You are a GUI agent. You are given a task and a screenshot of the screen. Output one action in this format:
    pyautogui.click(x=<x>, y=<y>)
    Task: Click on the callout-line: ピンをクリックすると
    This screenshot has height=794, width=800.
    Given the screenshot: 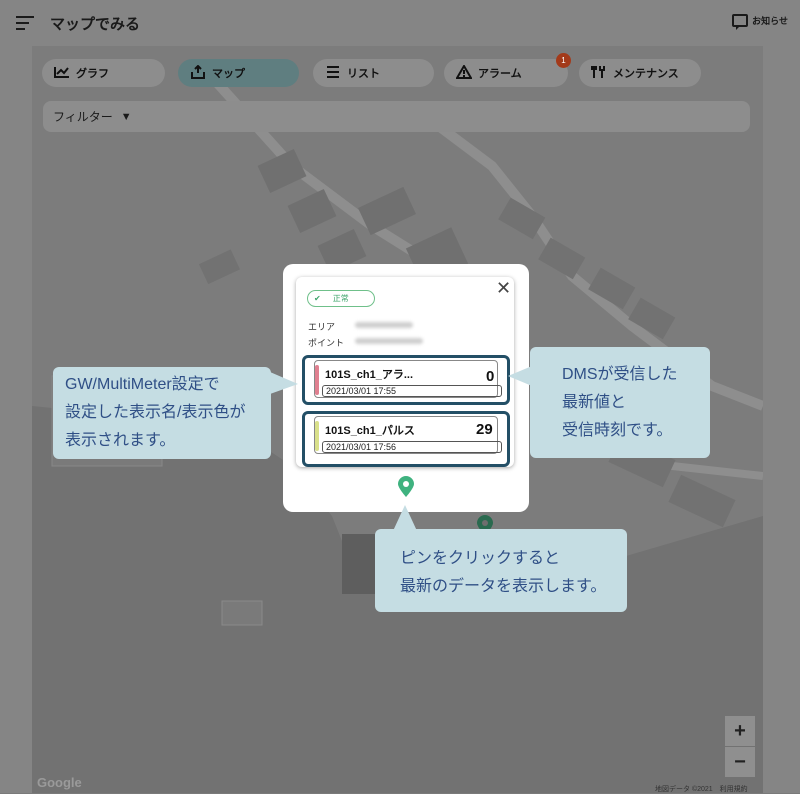 What is the action you would take?
    pyautogui.click(x=480, y=558)
    